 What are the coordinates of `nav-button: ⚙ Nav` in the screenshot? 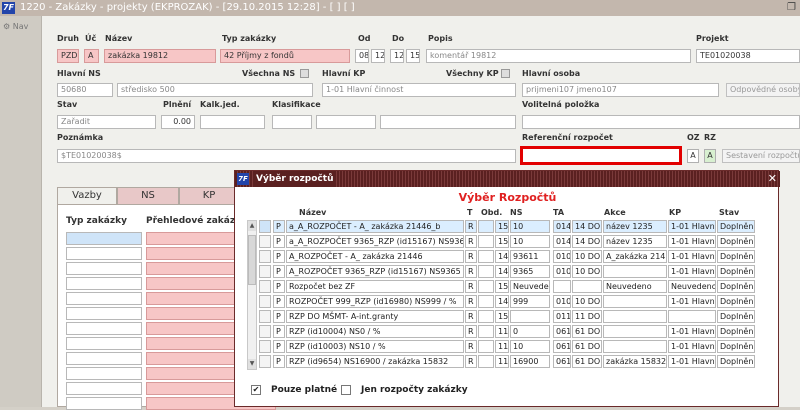 It's located at (15, 26).